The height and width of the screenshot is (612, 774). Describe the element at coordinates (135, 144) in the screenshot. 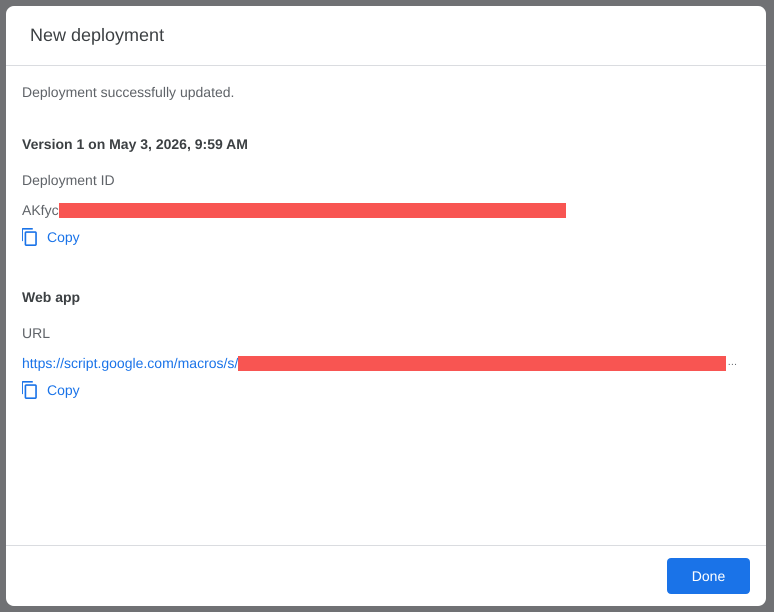

I see `version-heading: Version 1 on May 3, 2026, 9:59 AM` at that location.